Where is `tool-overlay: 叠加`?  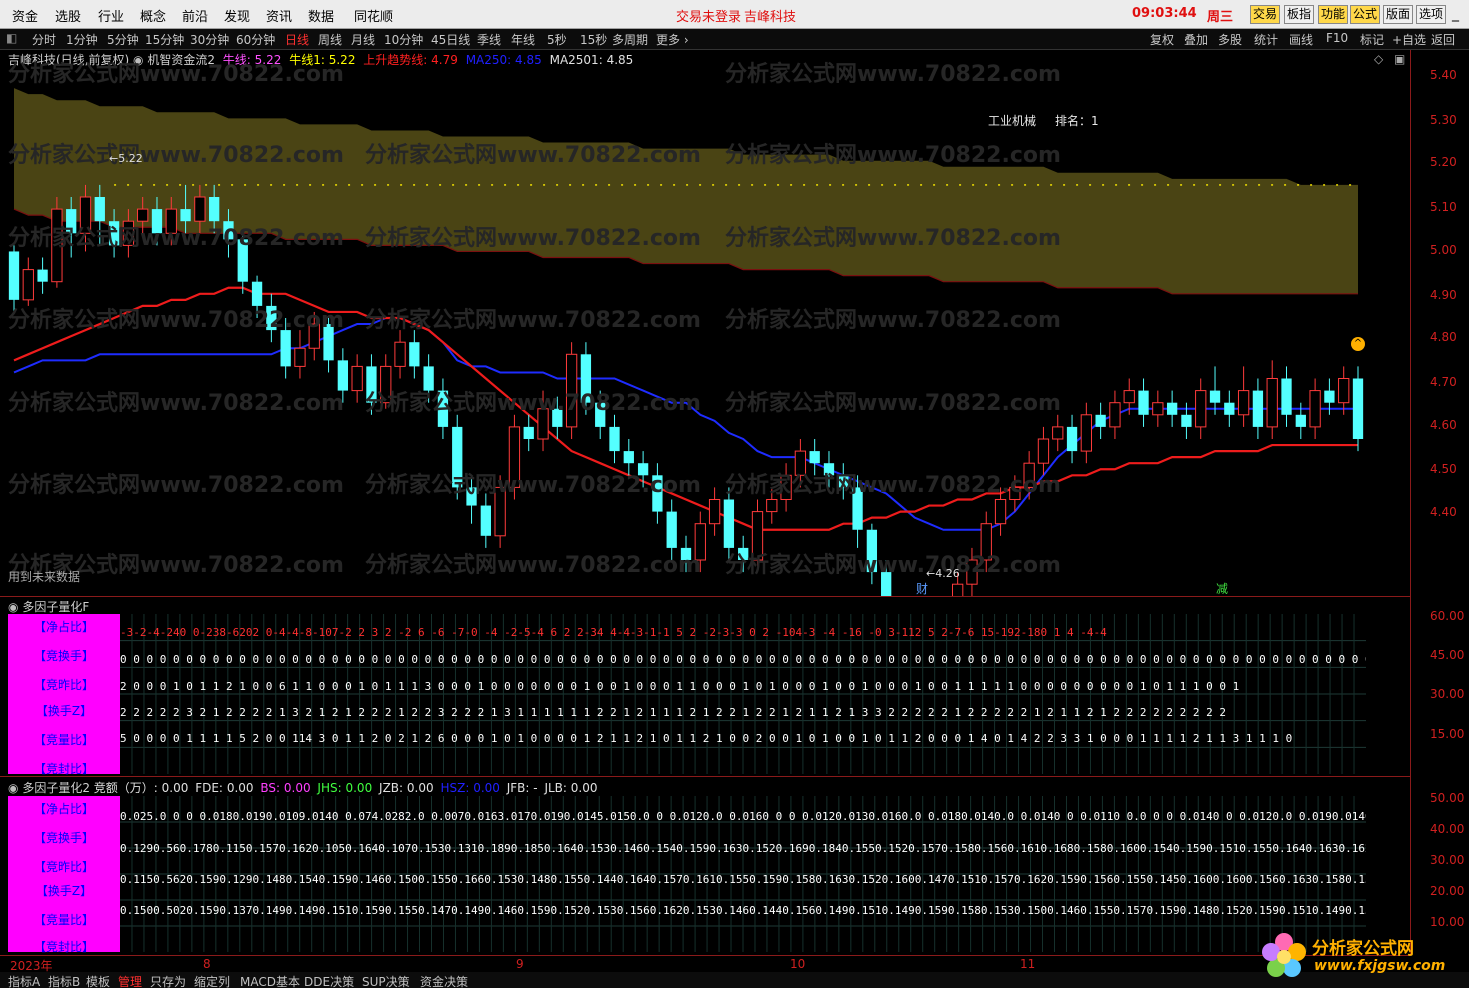
tool-overlay: 叠加 is located at coordinates (1196, 39).